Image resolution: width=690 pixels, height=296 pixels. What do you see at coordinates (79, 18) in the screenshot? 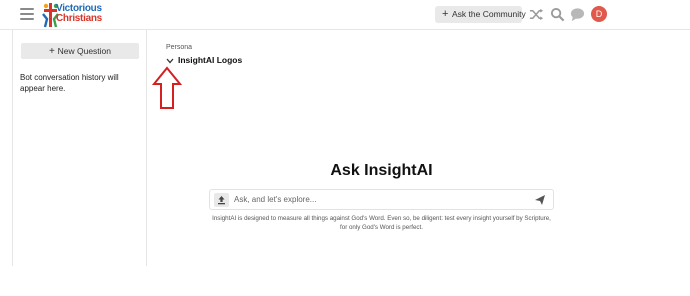
I see `logo-line-2: Christians` at bounding box center [79, 18].